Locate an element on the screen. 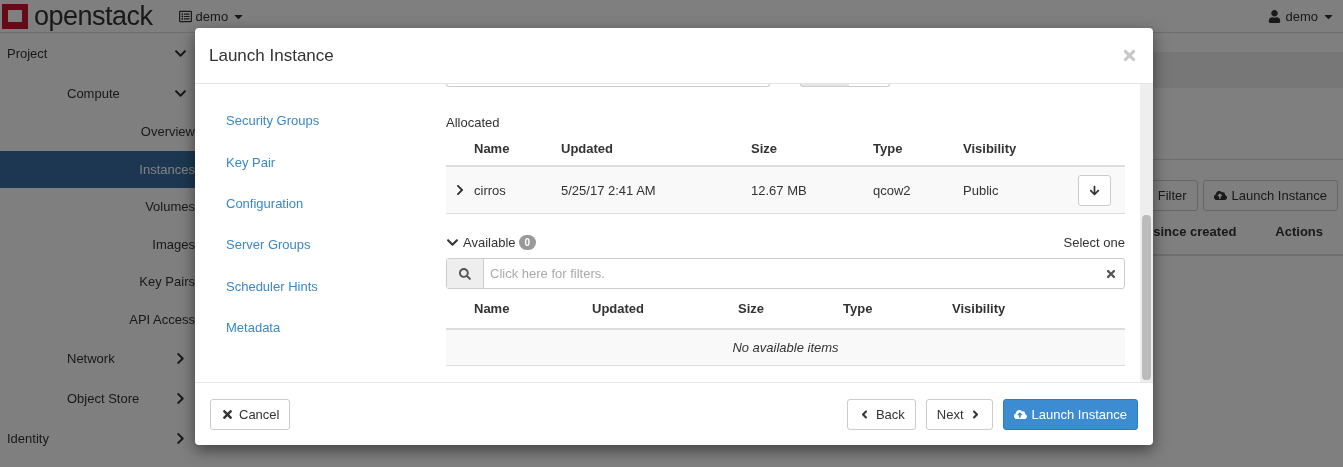 Image resolution: width=1343 pixels, height=467 pixels. table-cell-text: Public is located at coordinates (981, 190).